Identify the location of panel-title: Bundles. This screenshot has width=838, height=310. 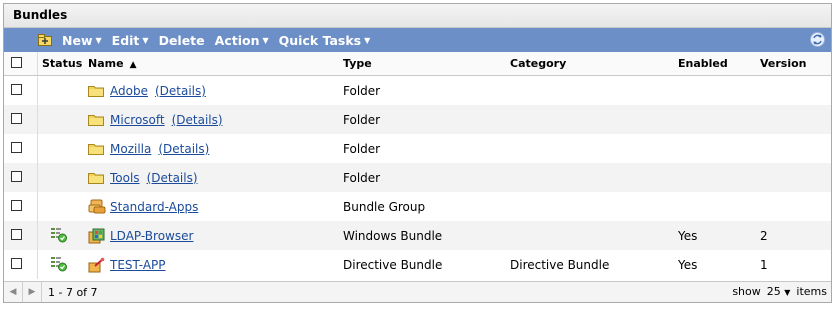
(417, 16).